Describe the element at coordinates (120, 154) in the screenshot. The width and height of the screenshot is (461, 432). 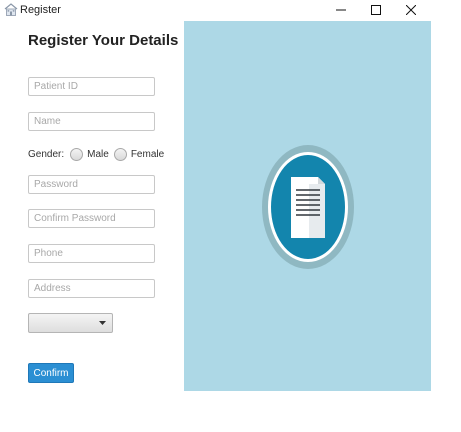
I see `female-radio` at that location.